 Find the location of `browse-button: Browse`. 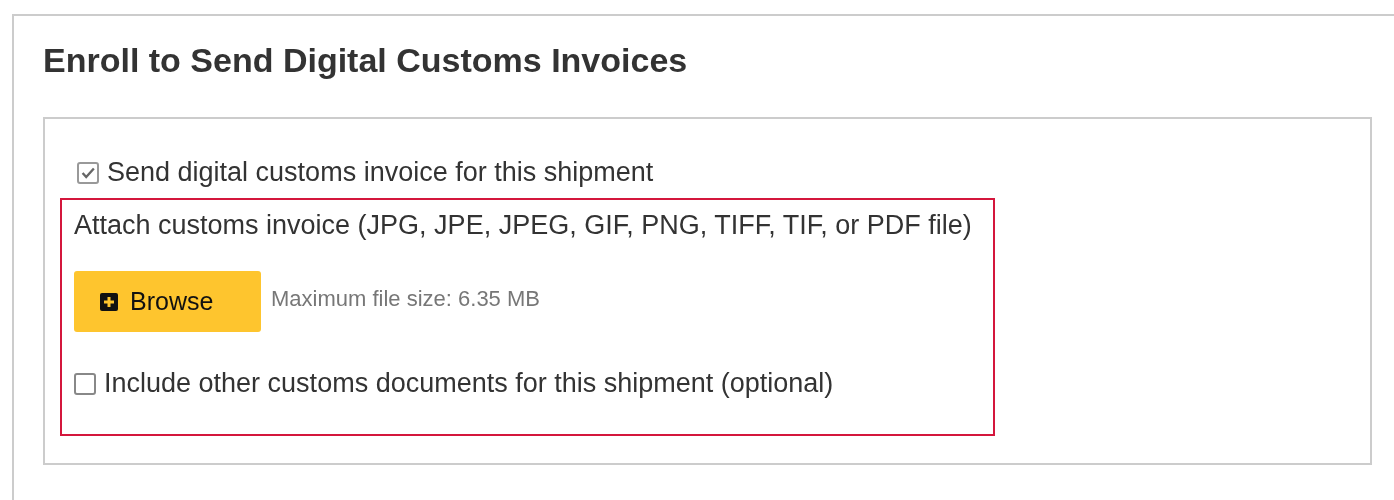

browse-button: Browse is located at coordinates (167, 301).